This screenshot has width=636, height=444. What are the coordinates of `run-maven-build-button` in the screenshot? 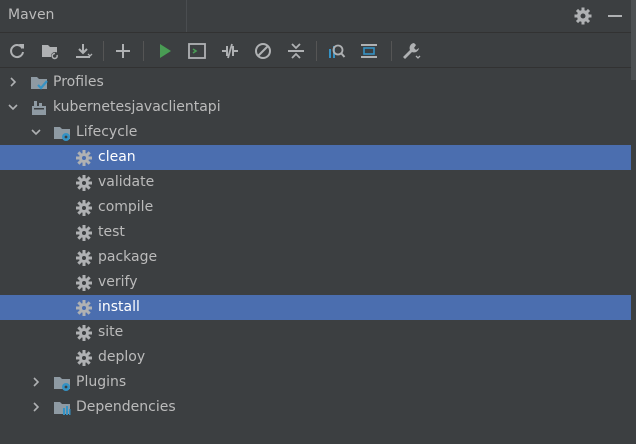 It's located at (165, 51).